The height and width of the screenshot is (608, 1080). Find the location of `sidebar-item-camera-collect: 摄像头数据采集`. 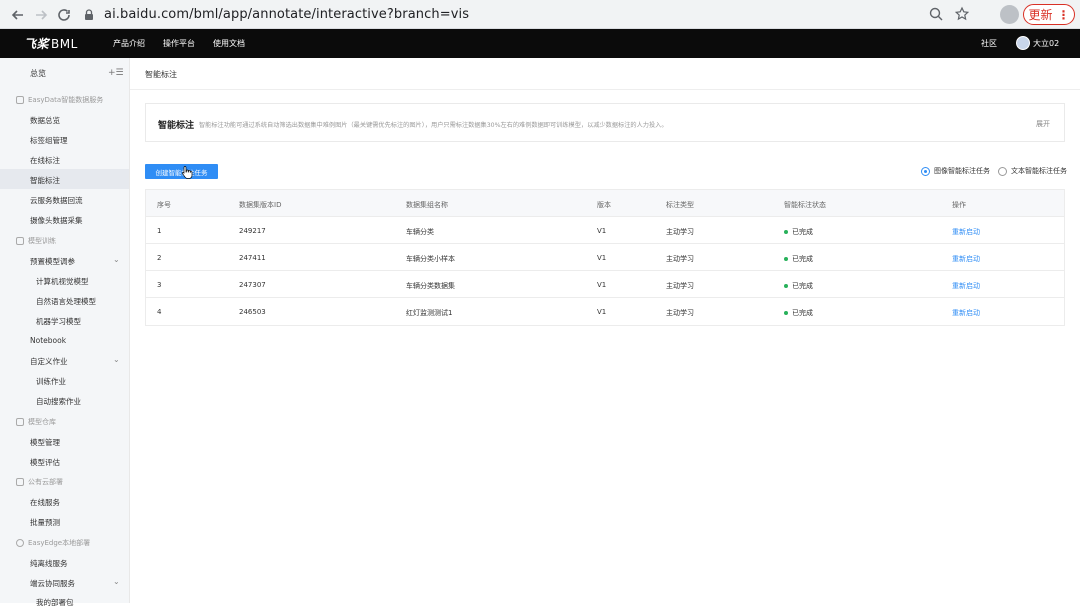

sidebar-item-camera-collect: 摄像头数据采集 is located at coordinates (56, 220).